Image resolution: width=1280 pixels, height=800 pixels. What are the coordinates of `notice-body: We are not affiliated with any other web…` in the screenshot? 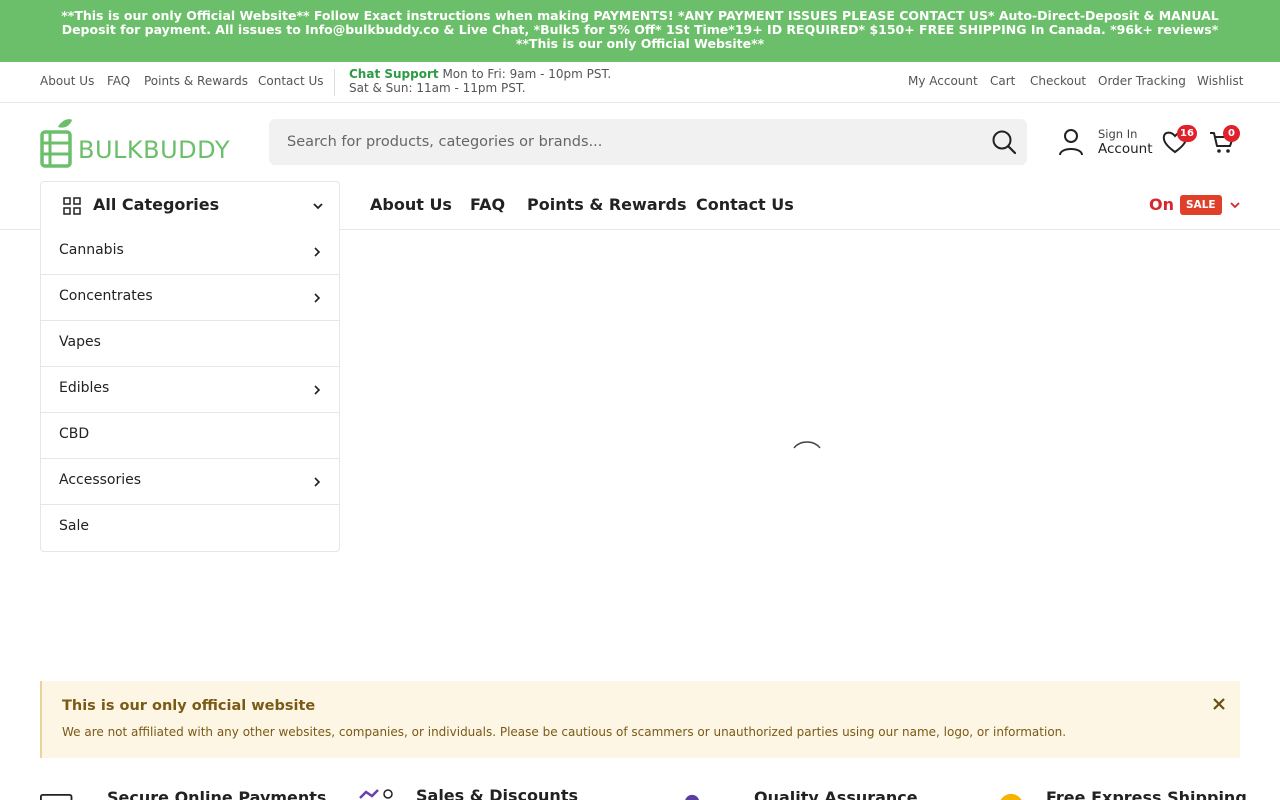 It's located at (564, 732).